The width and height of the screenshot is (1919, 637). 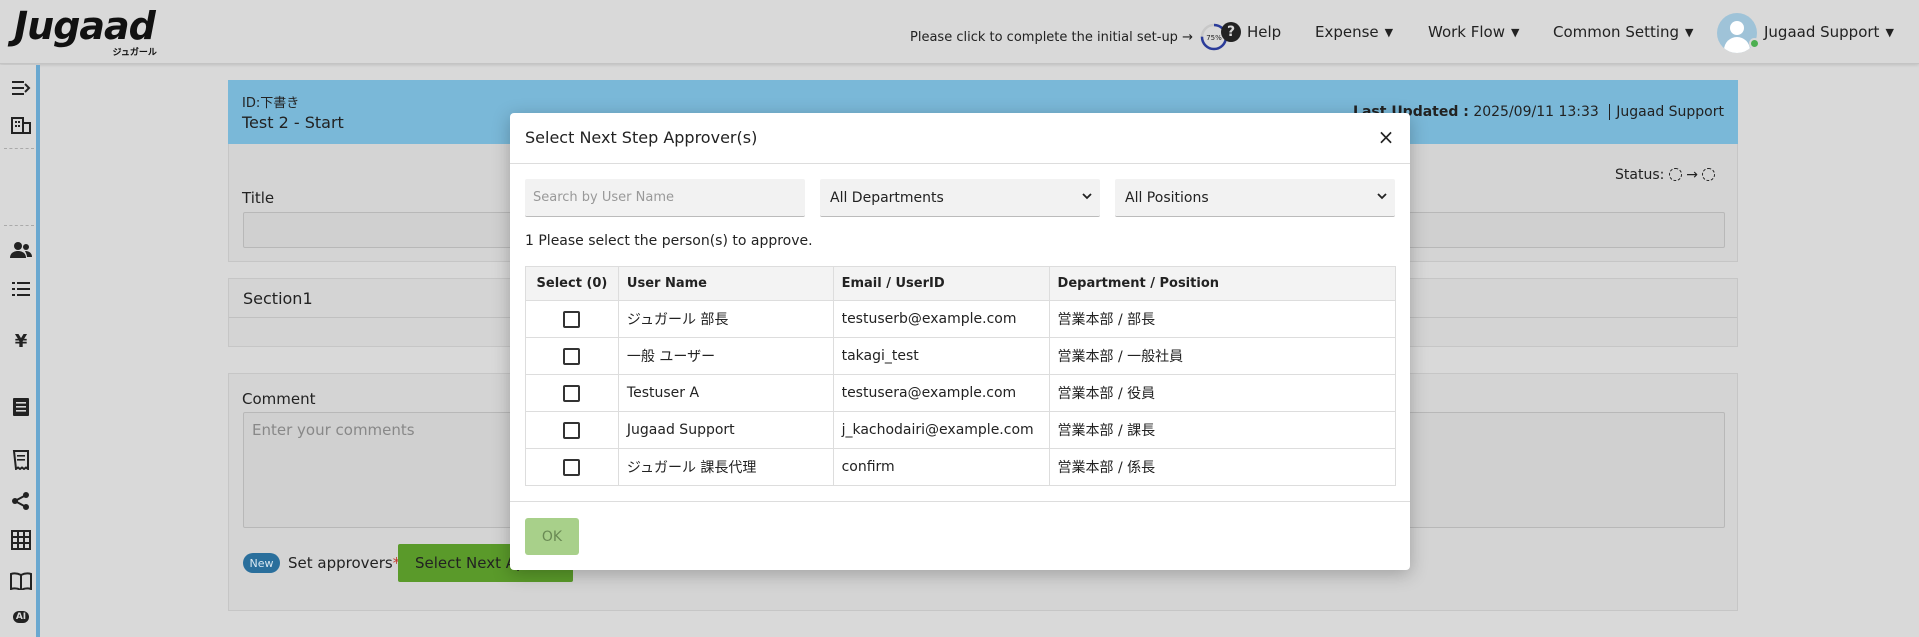 I want to click on modal-footer: OK, so click(x=960, y=535).